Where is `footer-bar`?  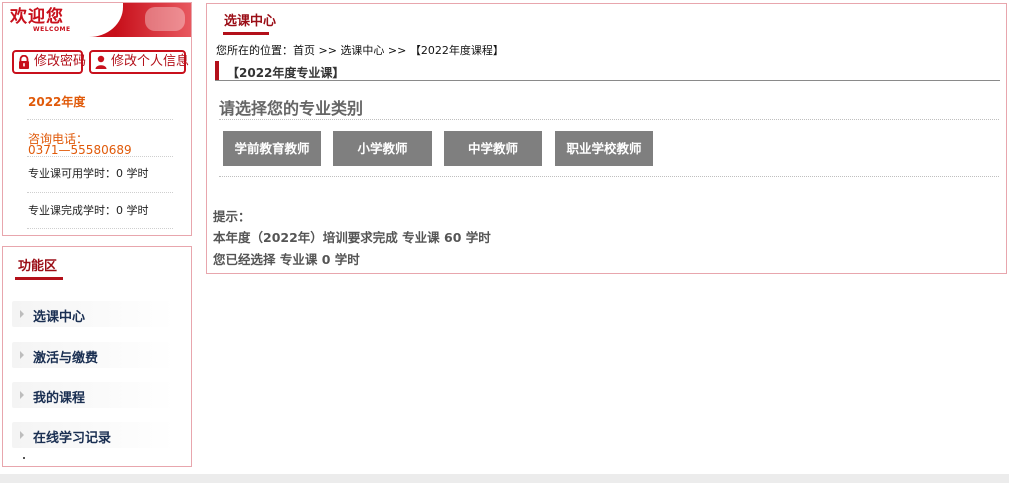 footer-bar is located at coordinates (504, 478).